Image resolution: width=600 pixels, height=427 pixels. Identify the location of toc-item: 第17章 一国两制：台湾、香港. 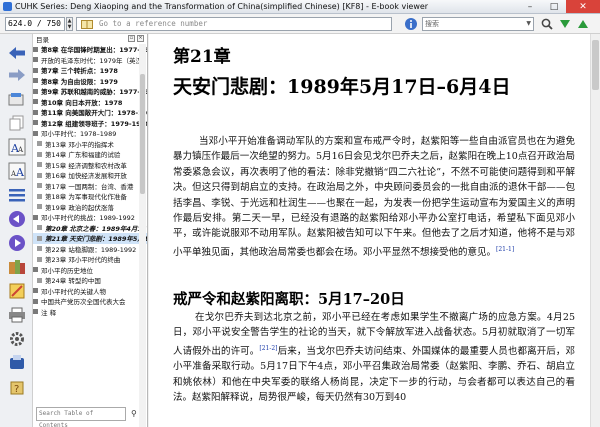
(90, 186).